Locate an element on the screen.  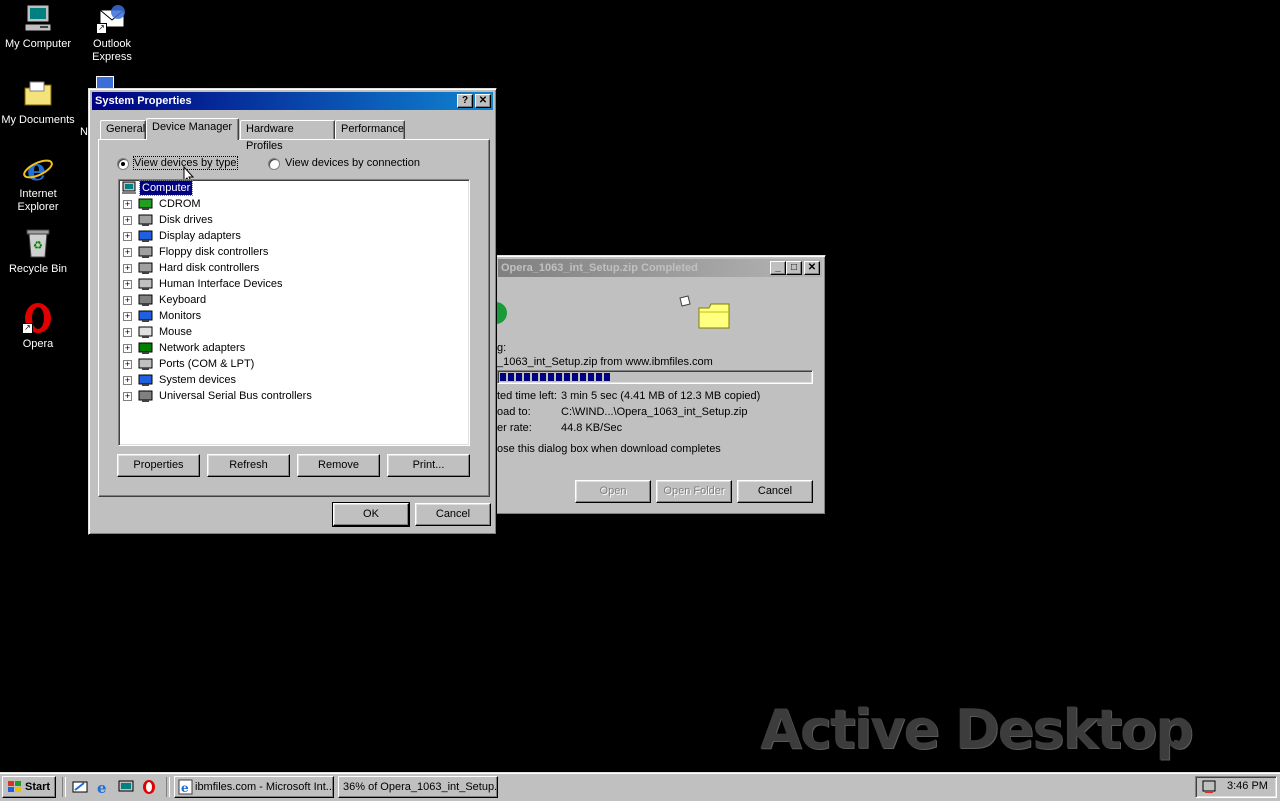
svg-text: e is located at coordinates (36, 168).